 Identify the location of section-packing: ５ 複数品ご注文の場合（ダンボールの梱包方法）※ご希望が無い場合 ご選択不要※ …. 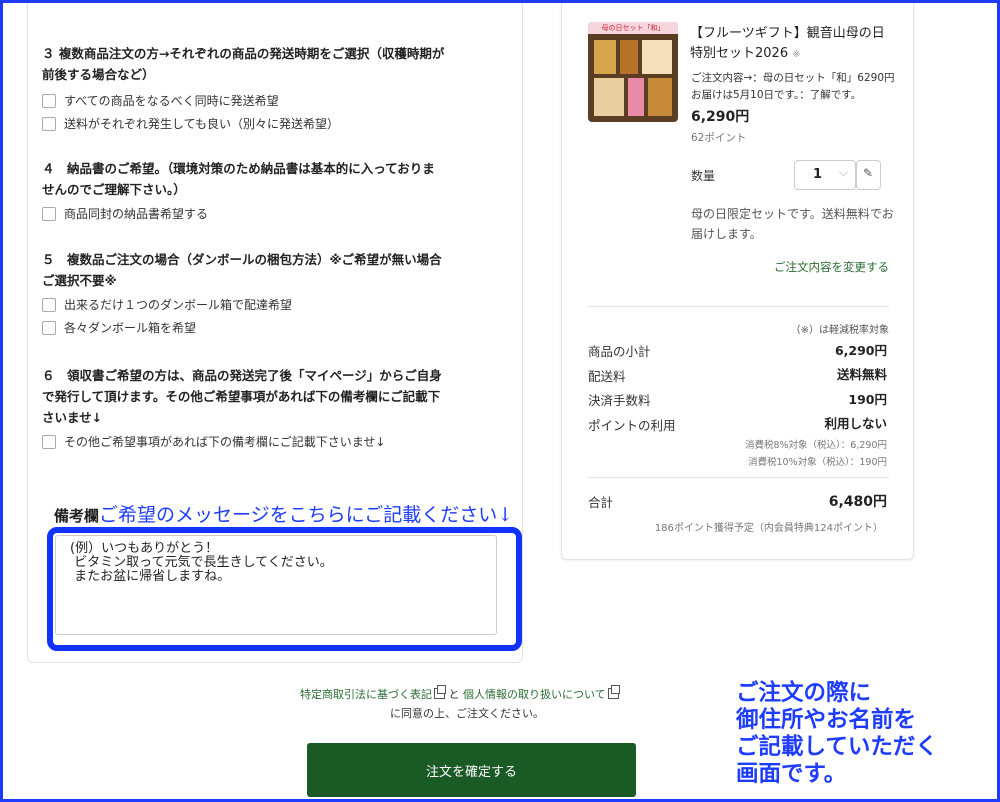
(257, 294).